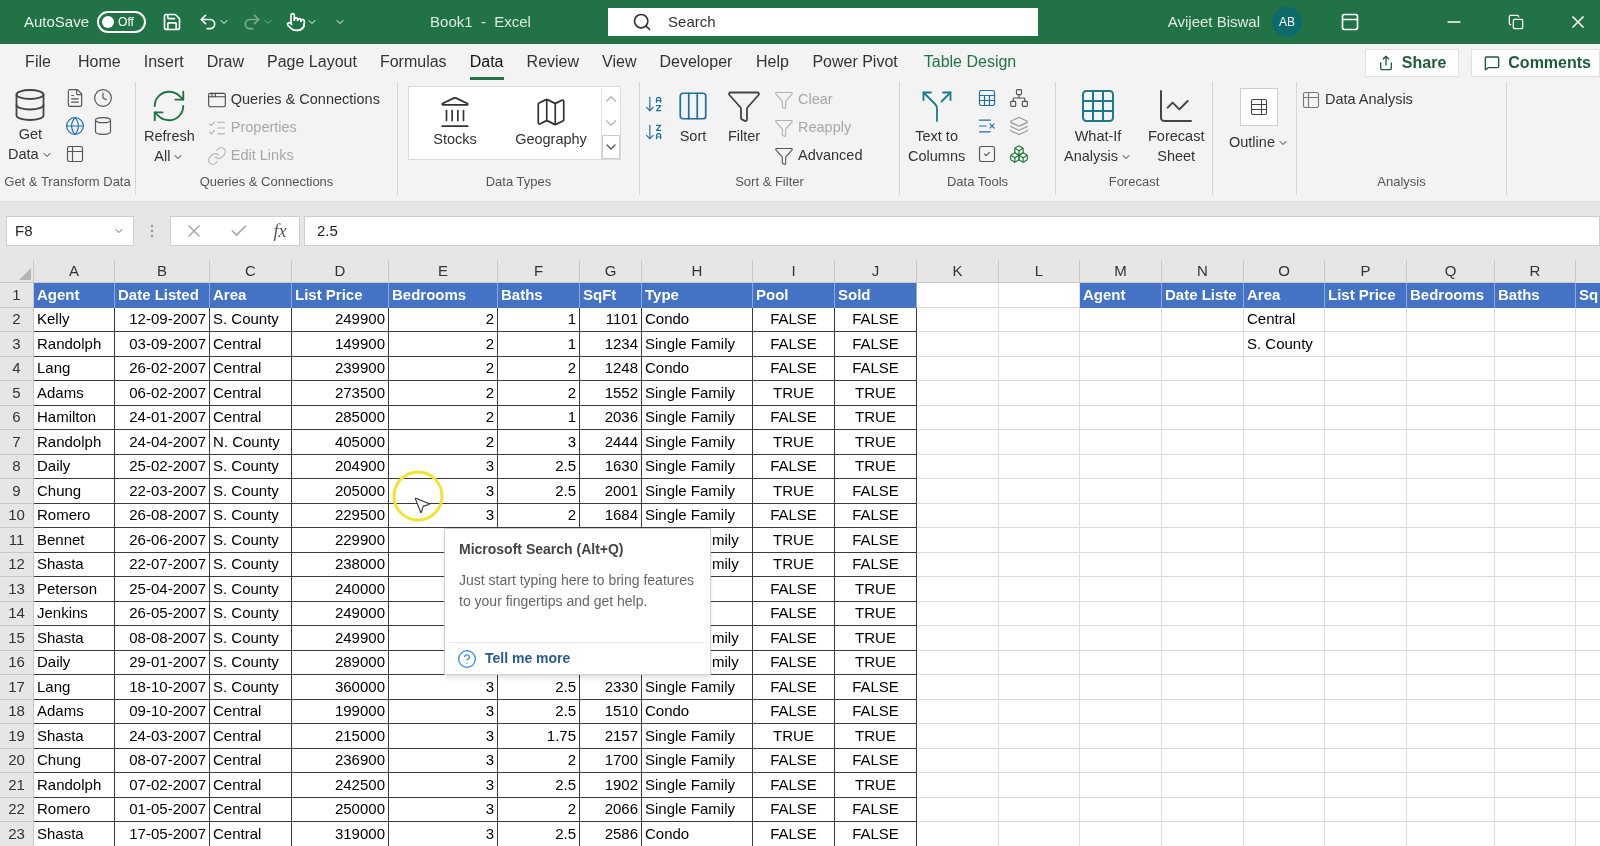 Image resolution: width=1600 pixels, height=846 pixels. I want to click on ribbon-tab: File, so click(38, 63).